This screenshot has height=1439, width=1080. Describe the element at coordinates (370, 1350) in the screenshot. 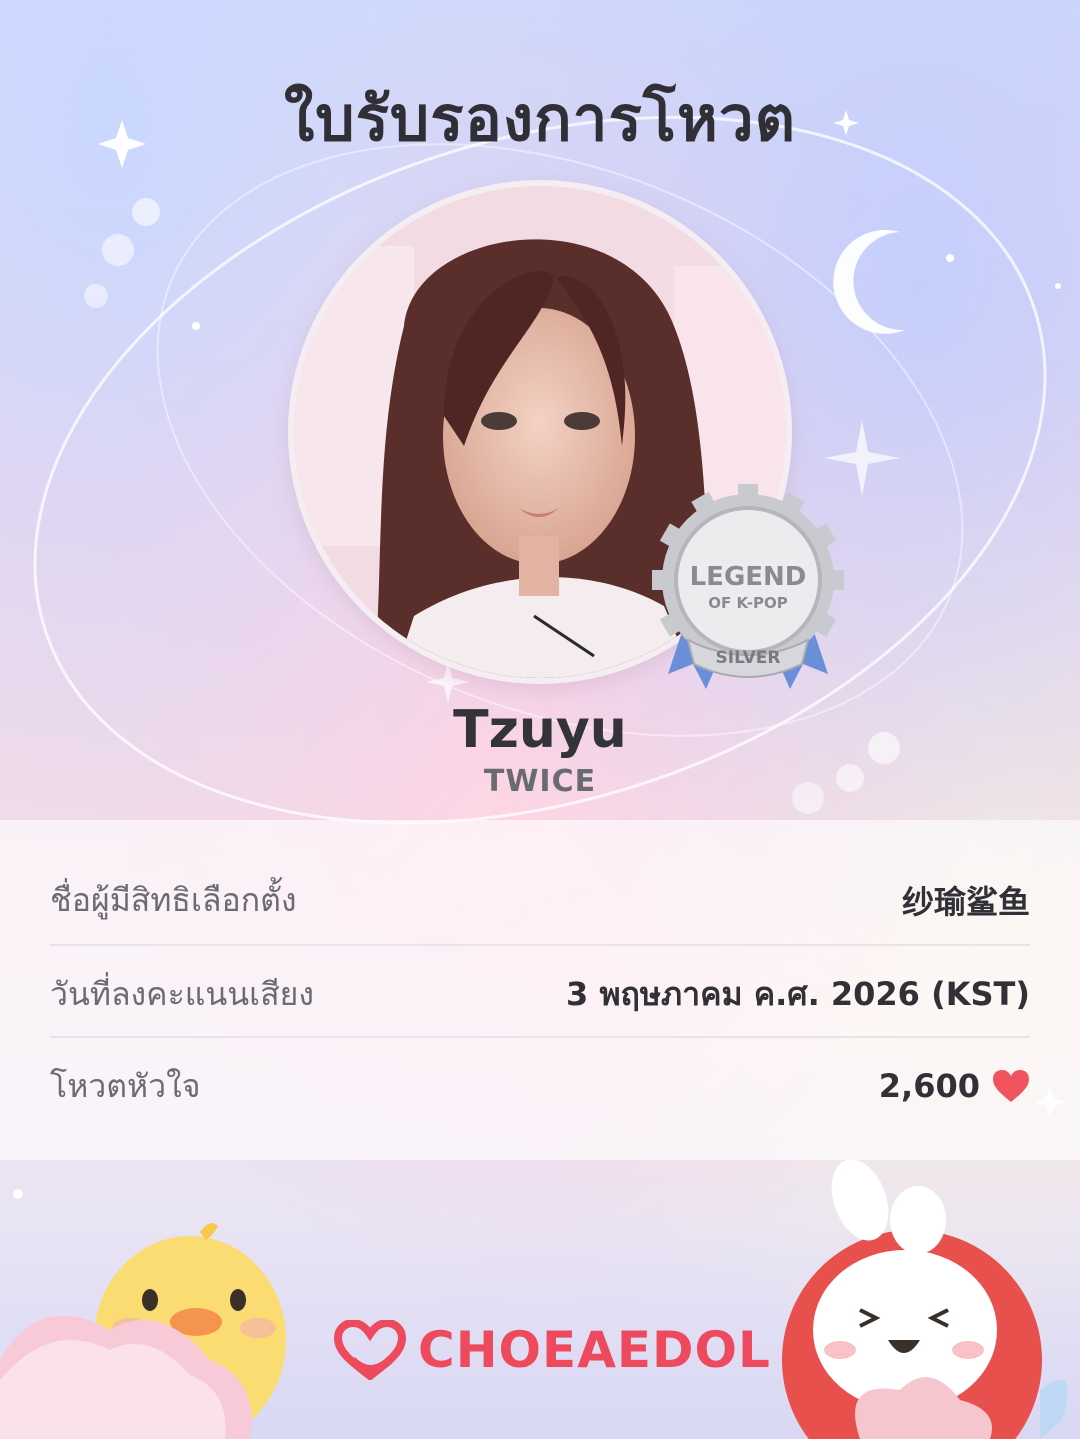

I see `choeaedol-logo-icon` at that location.